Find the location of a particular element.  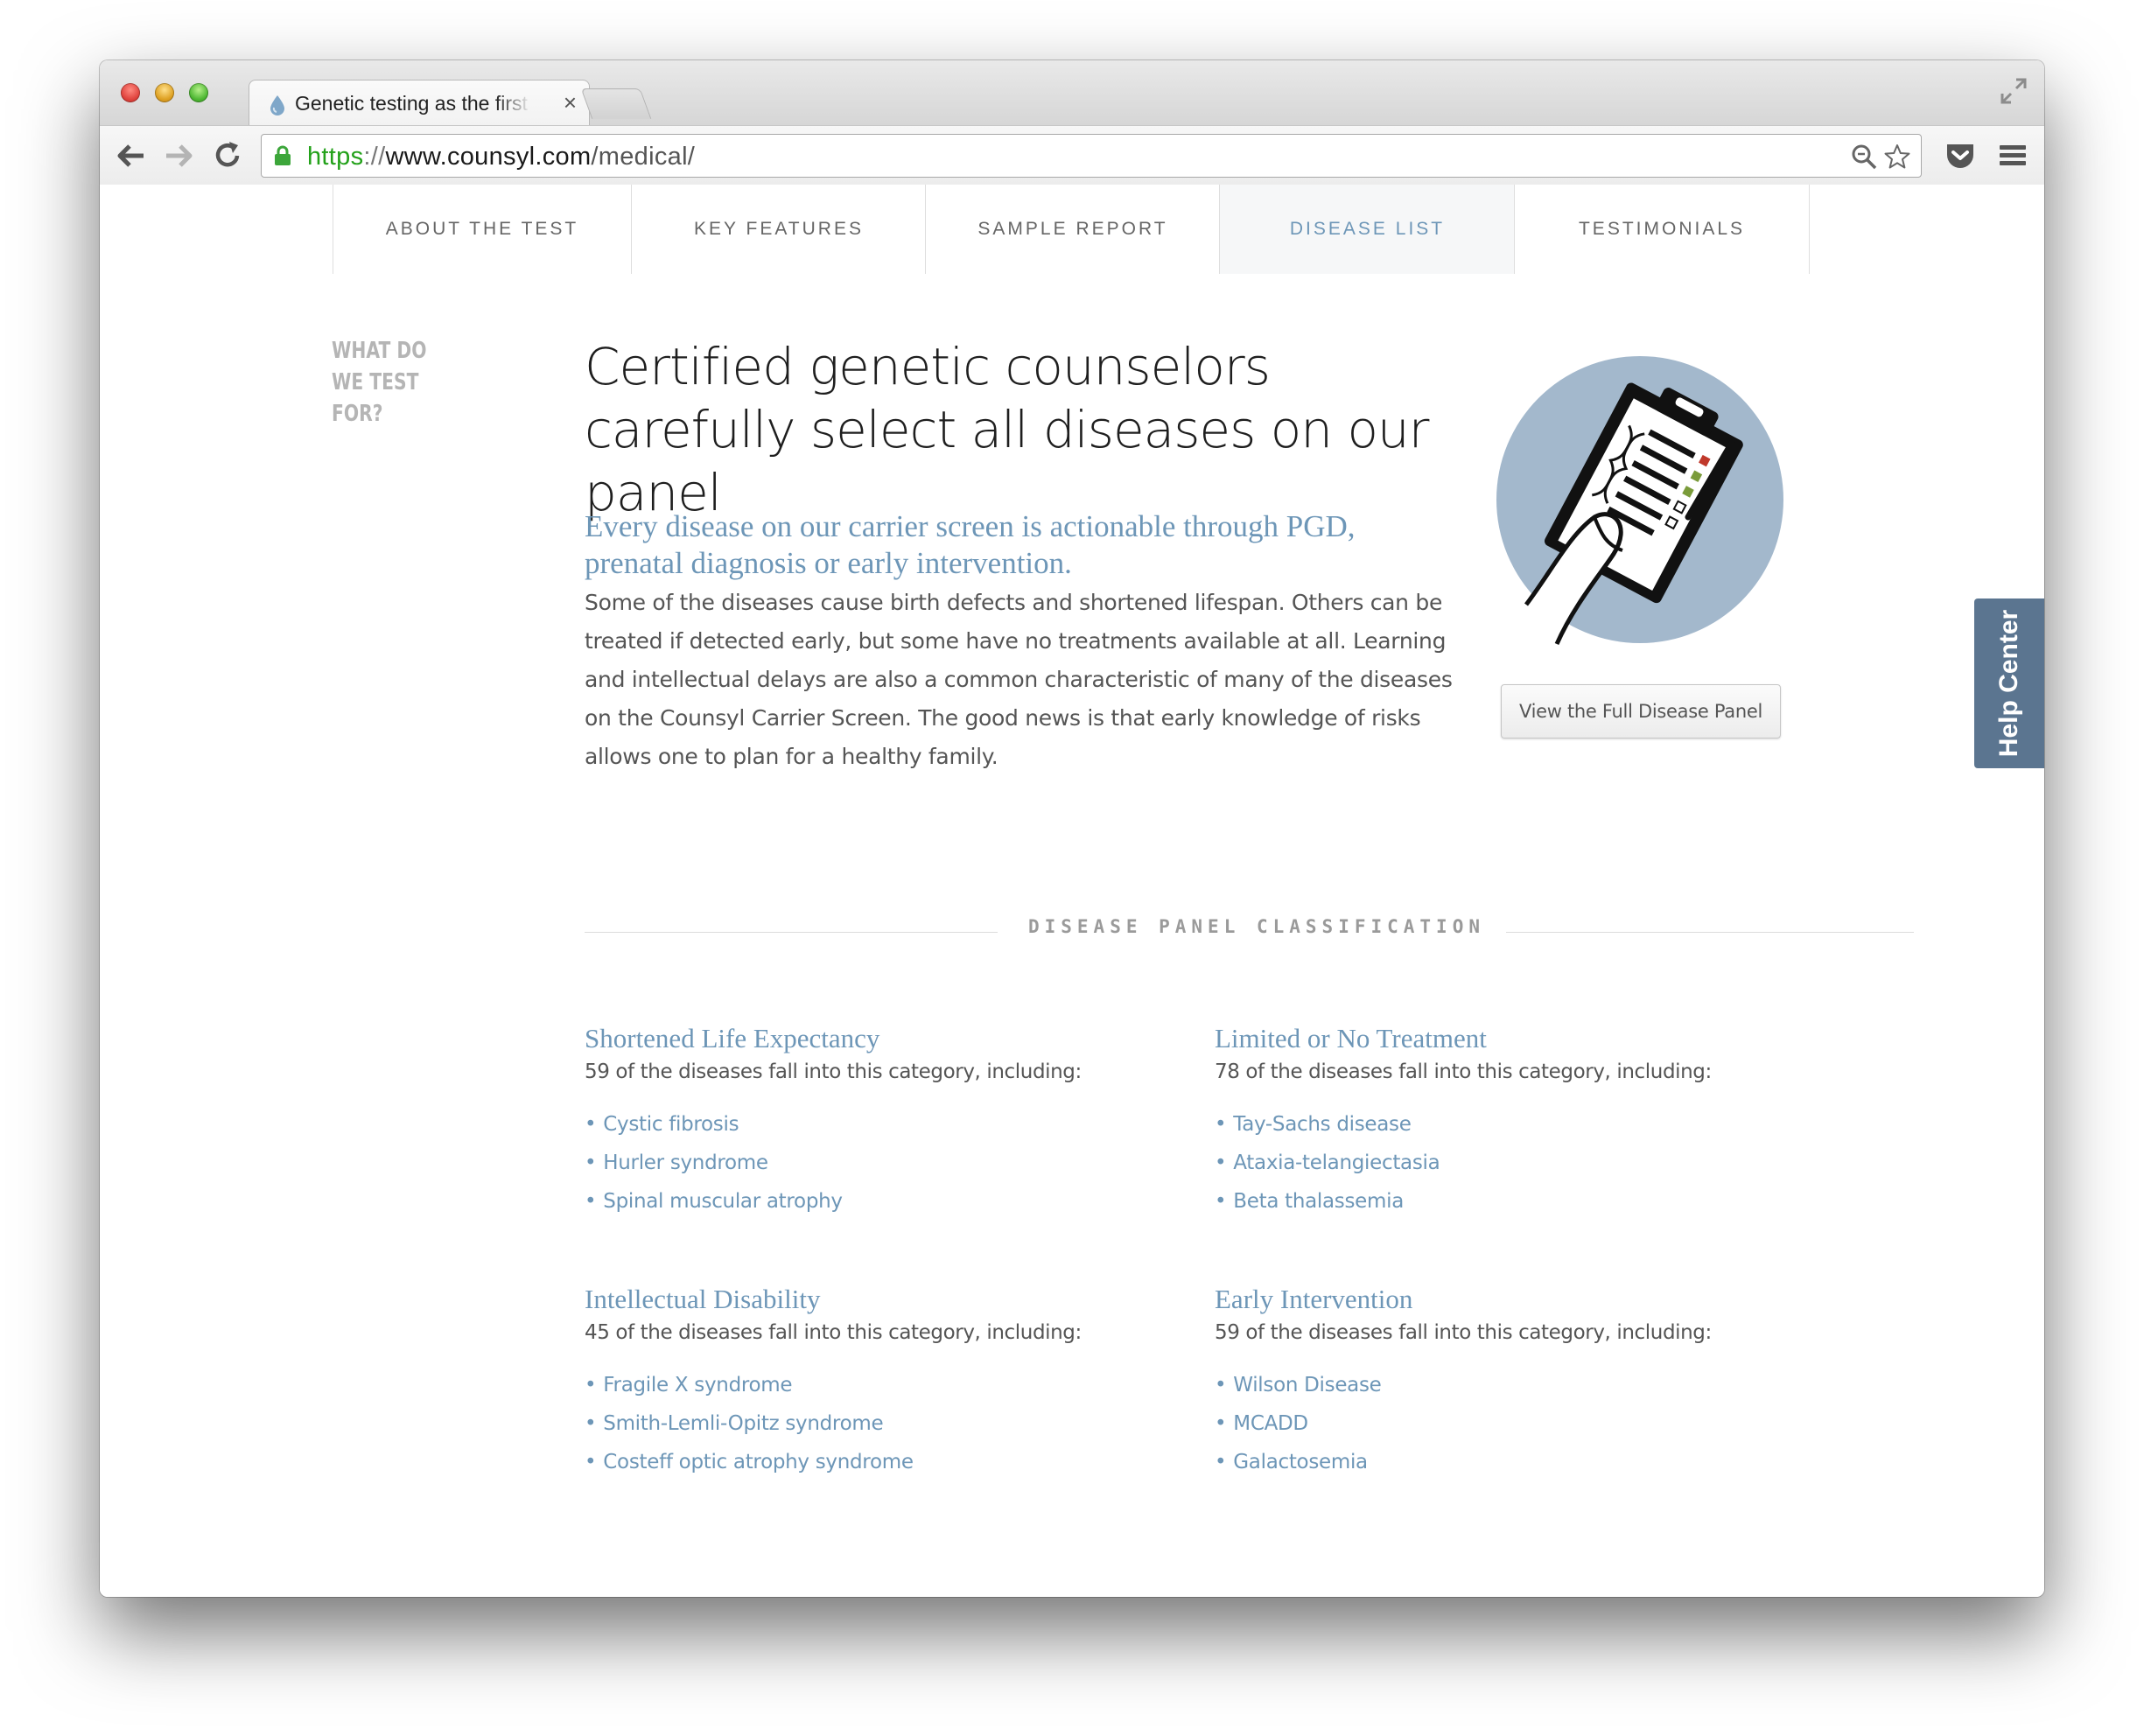

disease-link: • Wilson Disease is located at coordinates (1503, 1385).